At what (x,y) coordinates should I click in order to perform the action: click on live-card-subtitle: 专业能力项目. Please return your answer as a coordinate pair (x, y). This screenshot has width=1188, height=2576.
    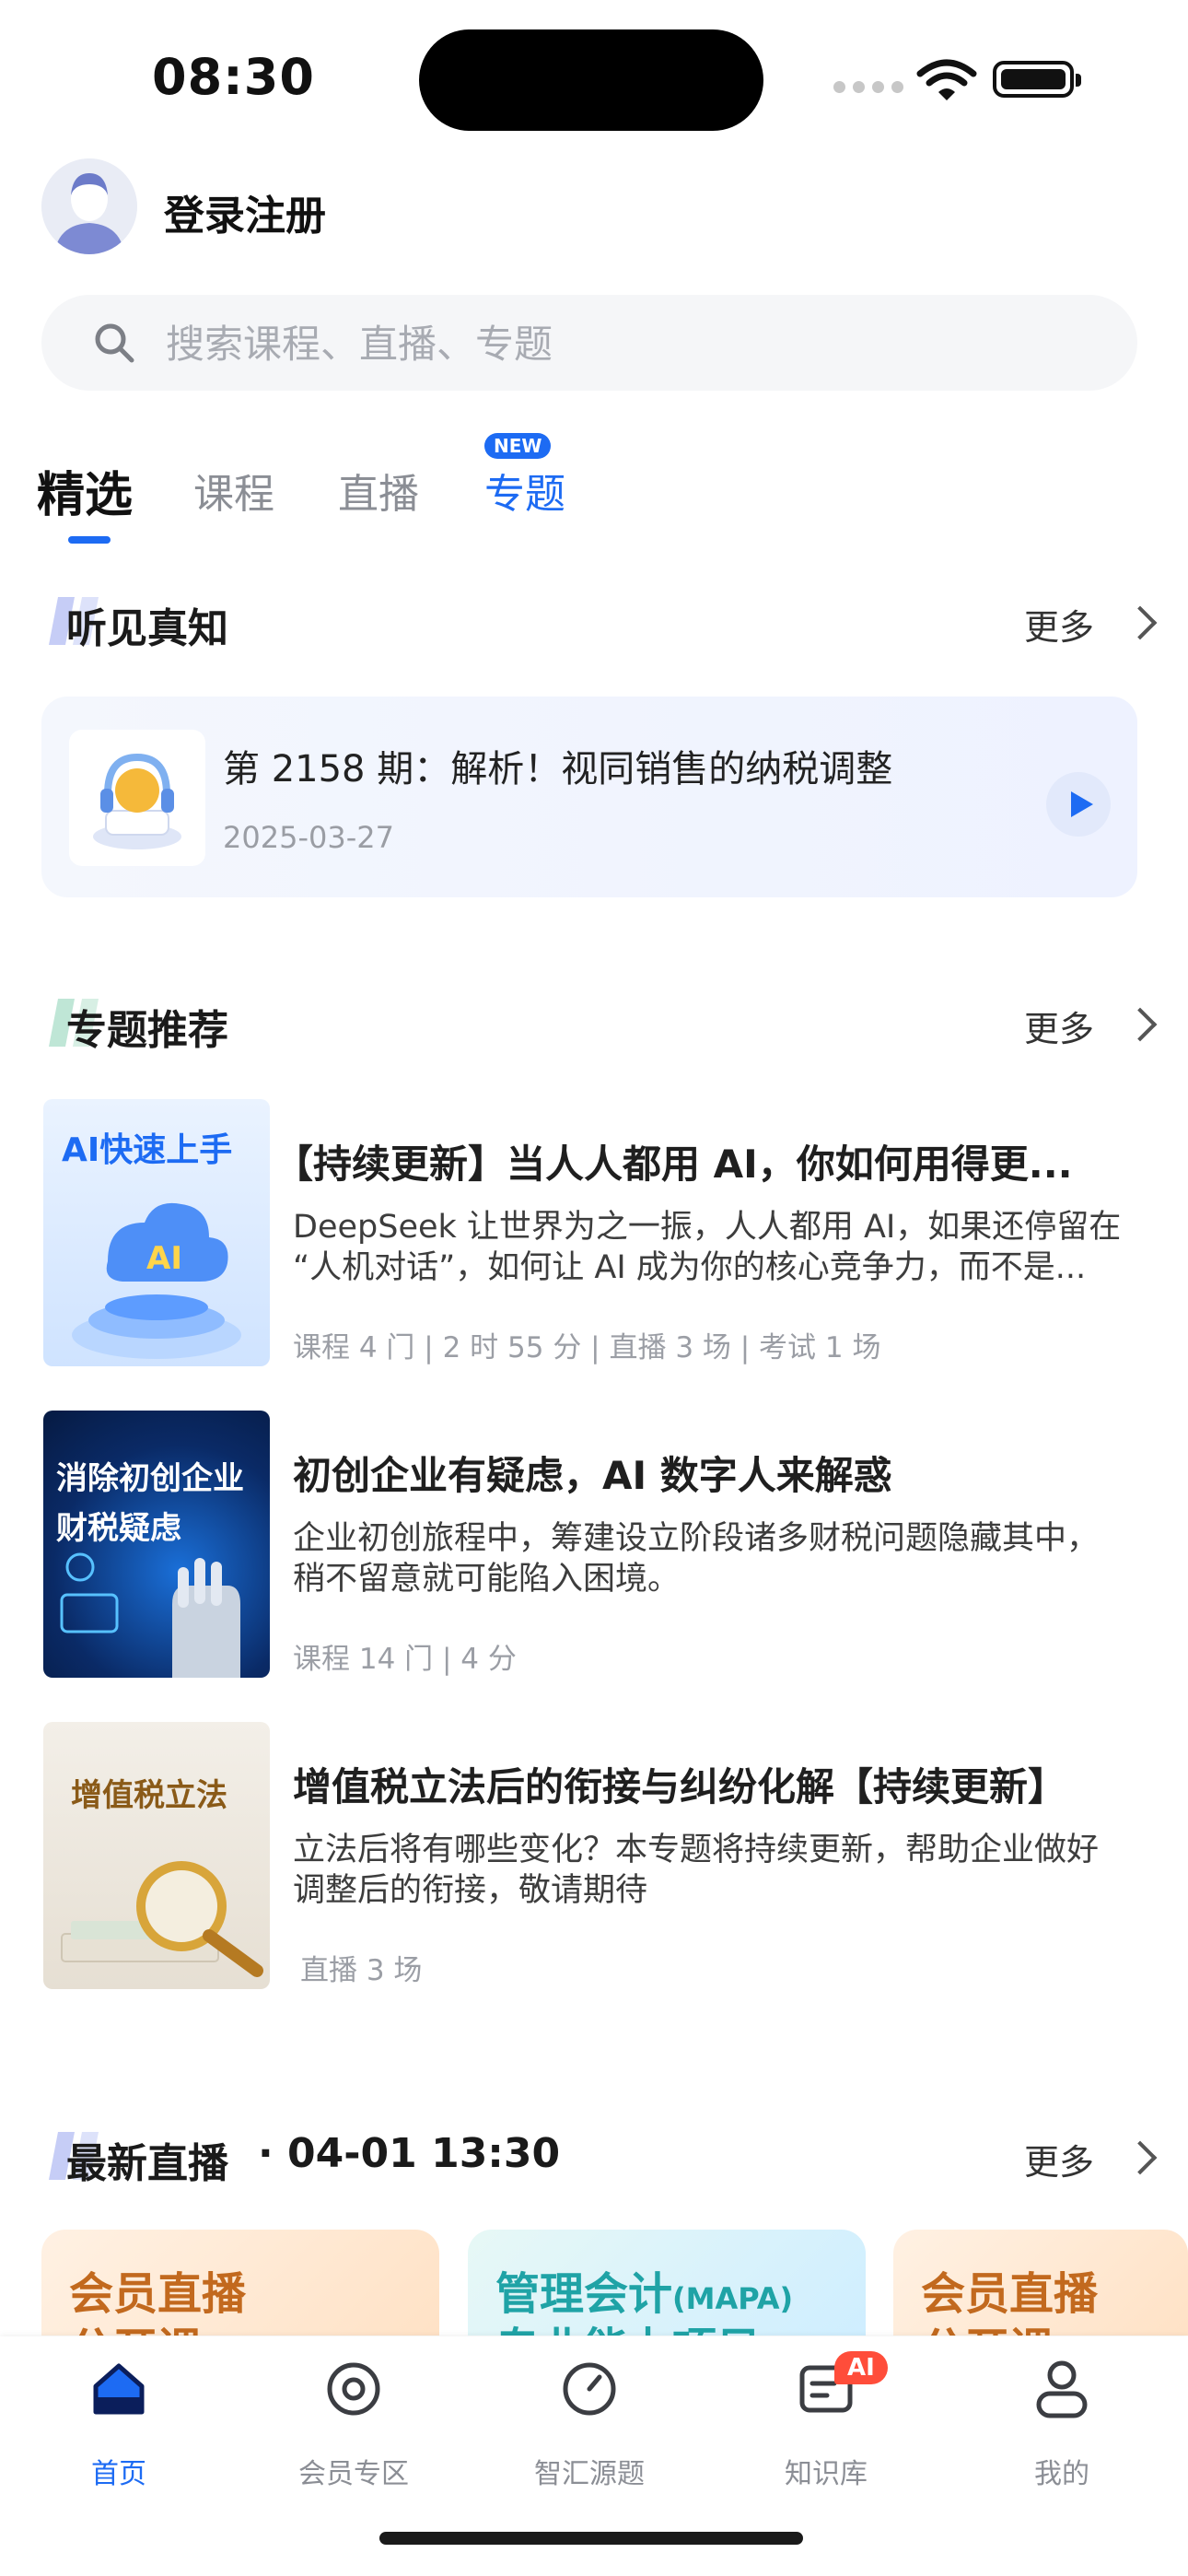
    Looking at the image, I should click on (628, 2324).